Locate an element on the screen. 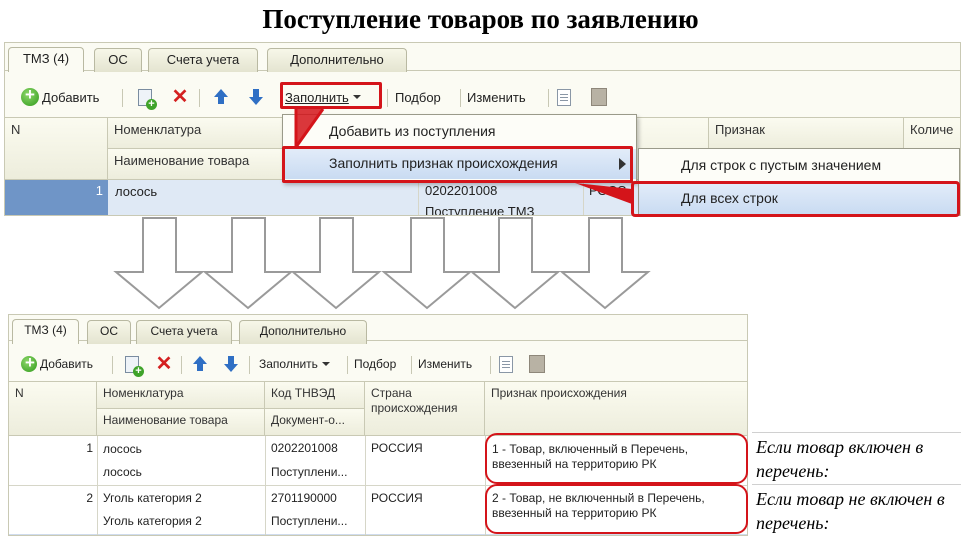  row-n: 2 is located at coordinates (89, 498).